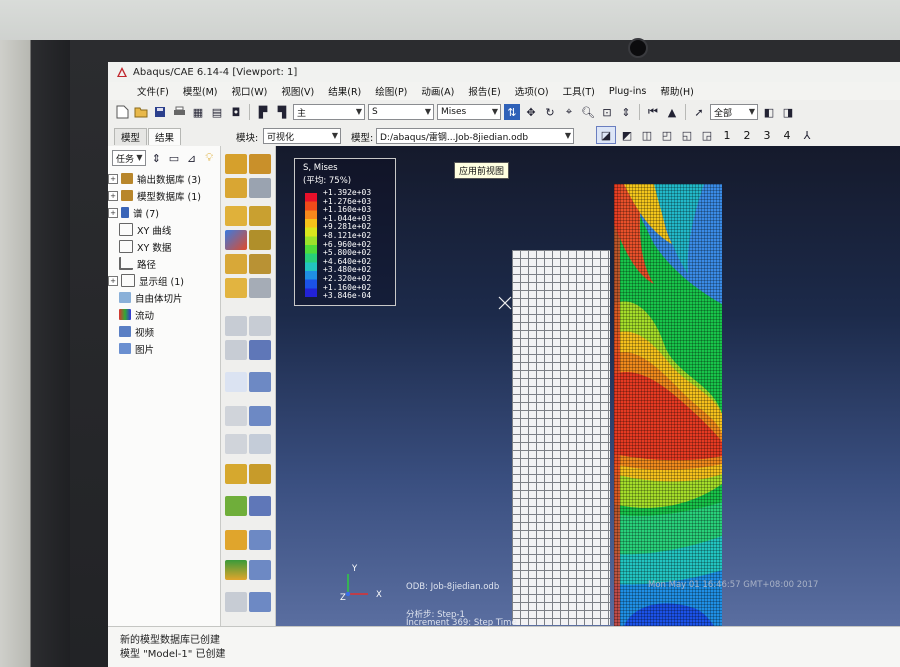 The height and width of the screenshot is (667, 900). What do you see at coordinates (260, 444) in the screenshot?
I see `line-graph-icon` at bounding box center [260, 444].